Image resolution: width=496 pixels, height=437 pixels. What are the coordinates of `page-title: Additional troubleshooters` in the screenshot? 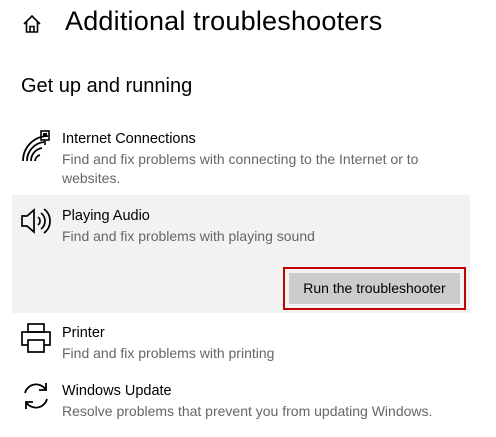 It's located at (224, 21).